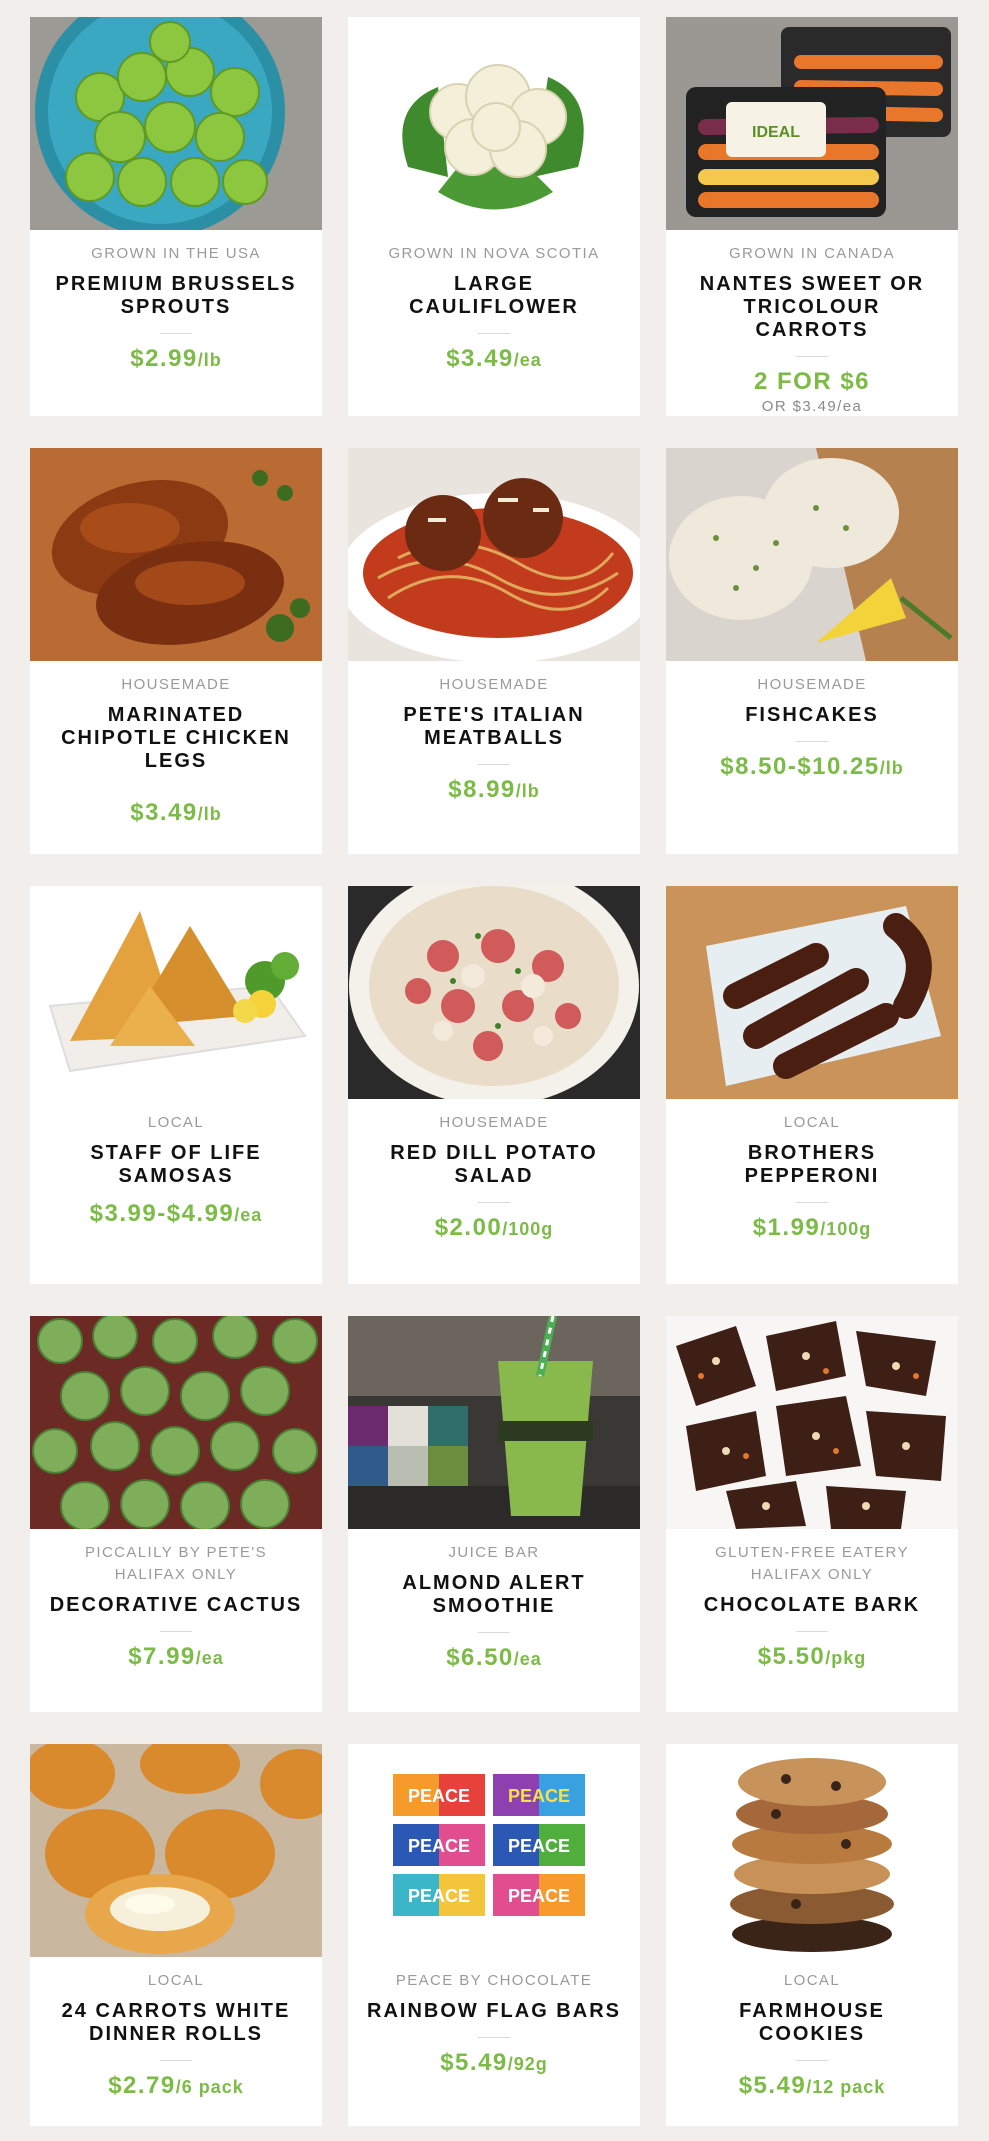  I want to click on price-amount: $2.99, so click(164, 358).